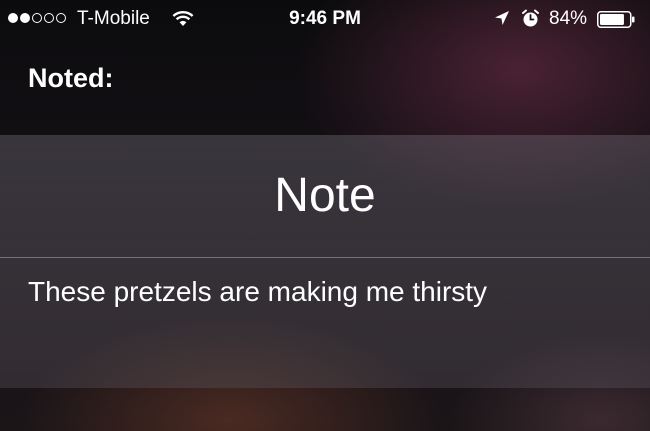 This screenshot has height=431, width=650. Describe the element at coordinates (325, 195) in the screenshot. I see `note-card-title: Note` at that location.